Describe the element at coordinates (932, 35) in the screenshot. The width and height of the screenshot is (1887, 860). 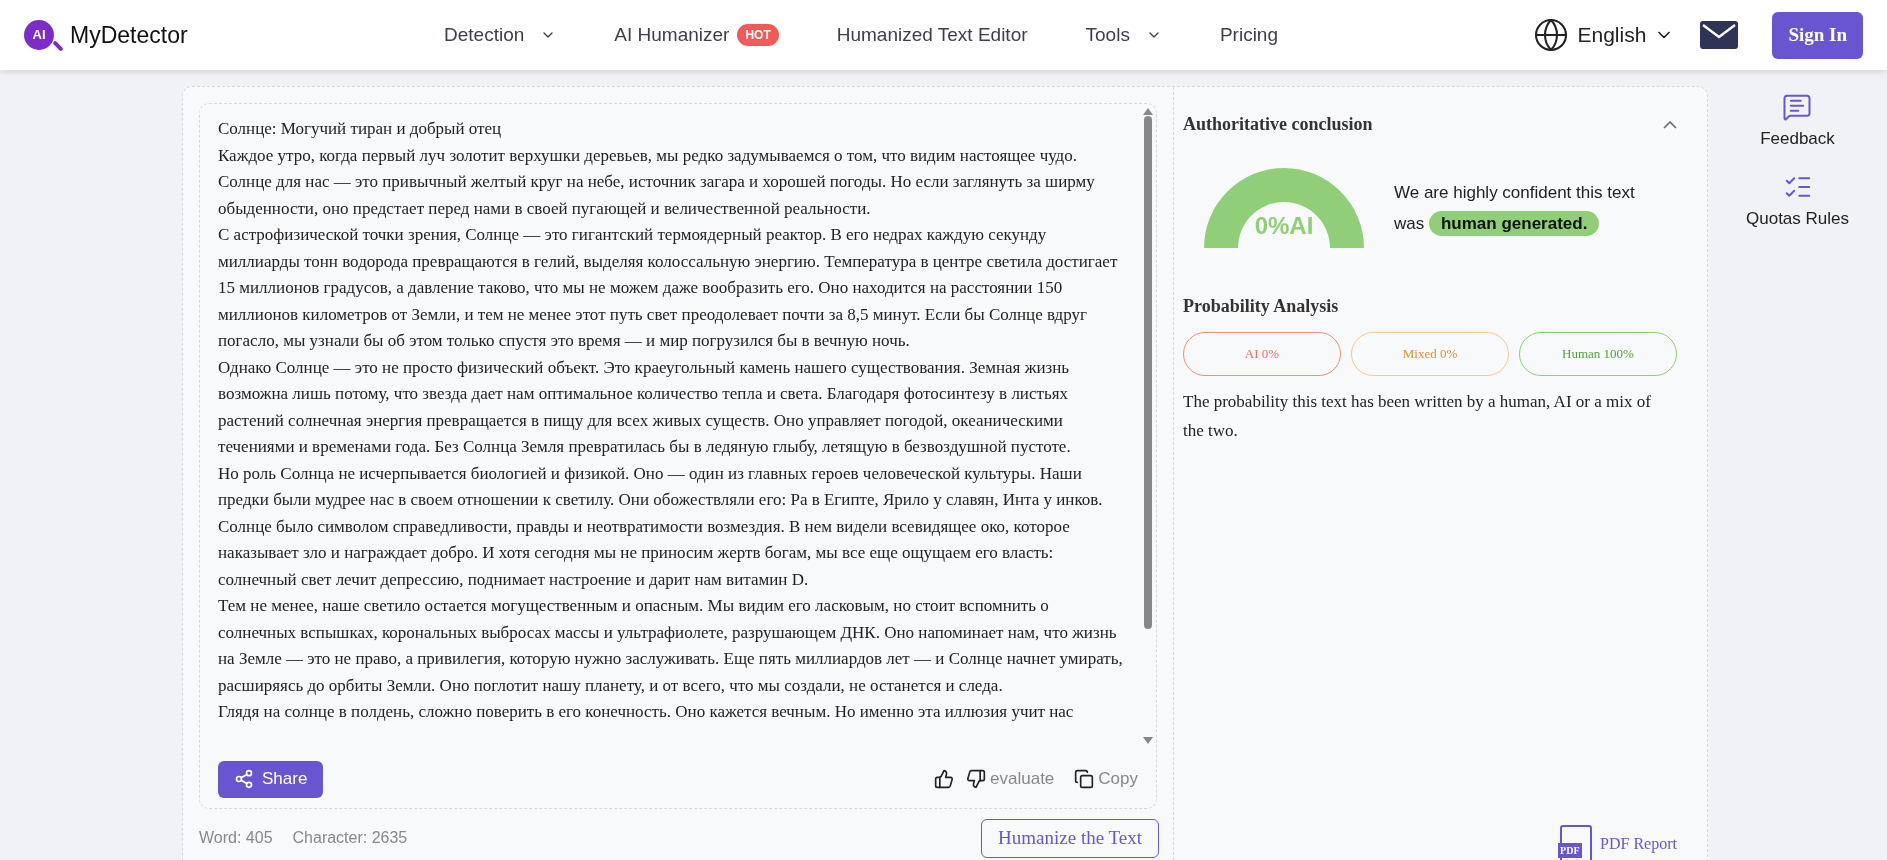
I see `nav-link: Humanized Text Editor` at that location.